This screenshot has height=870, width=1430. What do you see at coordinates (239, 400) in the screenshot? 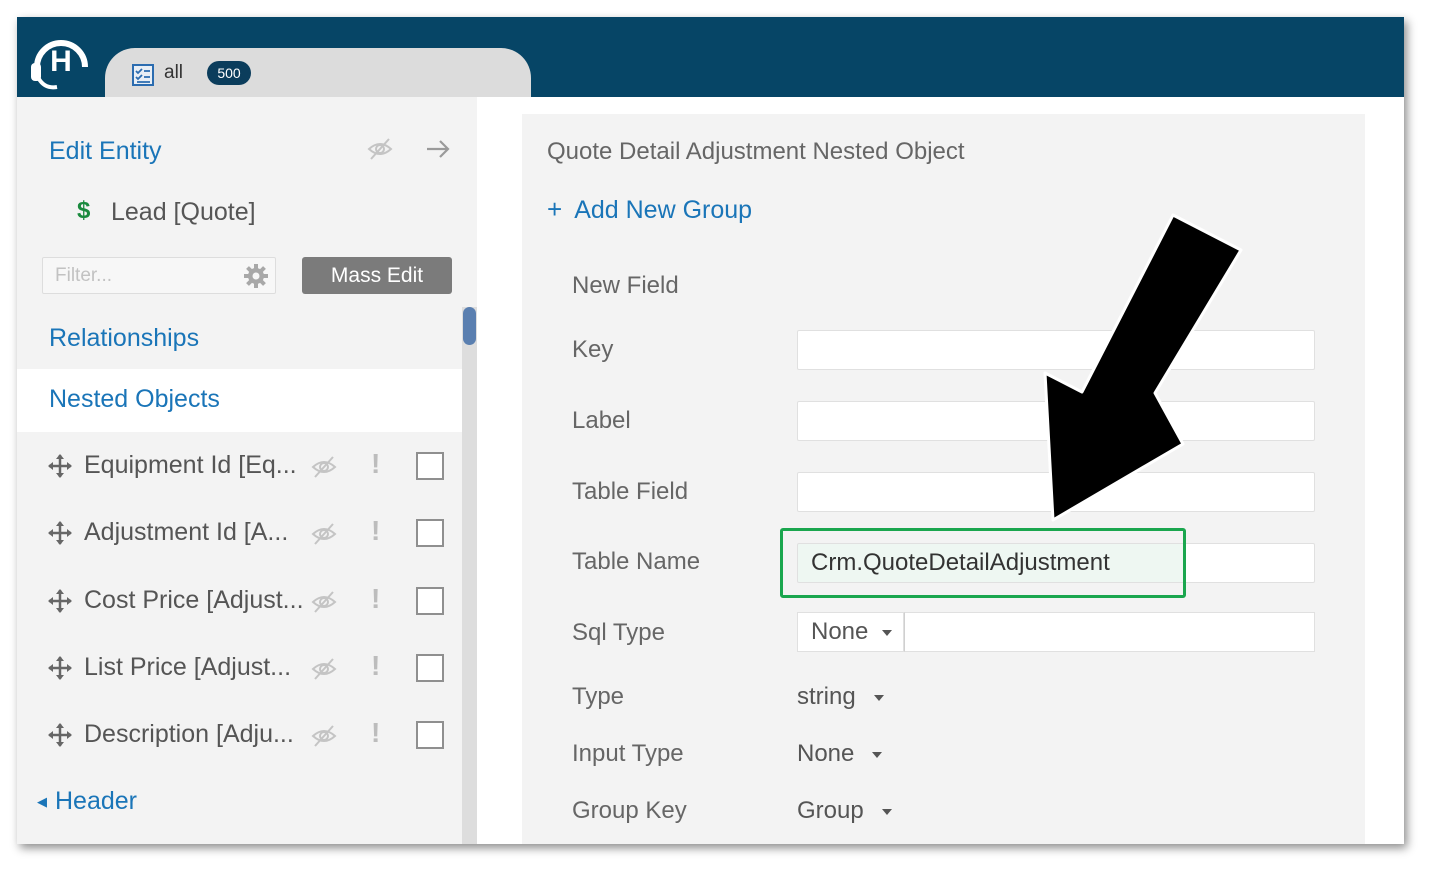
I see `nested-objects-item: Nested Objects` at bounding box center [239, 400].